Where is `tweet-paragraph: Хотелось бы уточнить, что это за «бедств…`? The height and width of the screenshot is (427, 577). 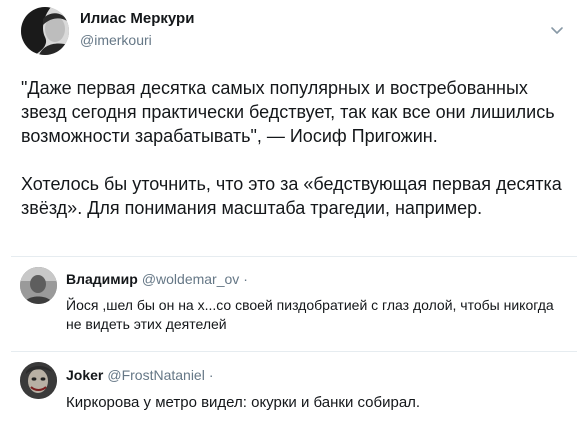
tweet-paragraph: Хотелось бы уточнить, что это за «бедств… is located at coordinates (291, 196).